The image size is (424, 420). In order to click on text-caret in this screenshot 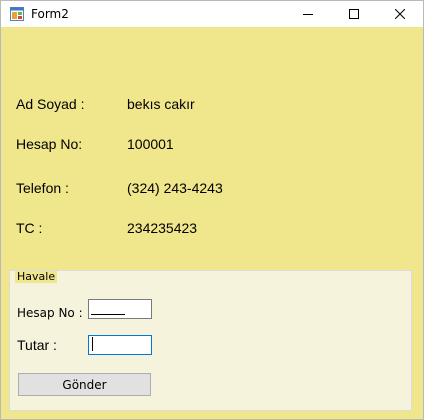, I will do `click(92, 344)`.